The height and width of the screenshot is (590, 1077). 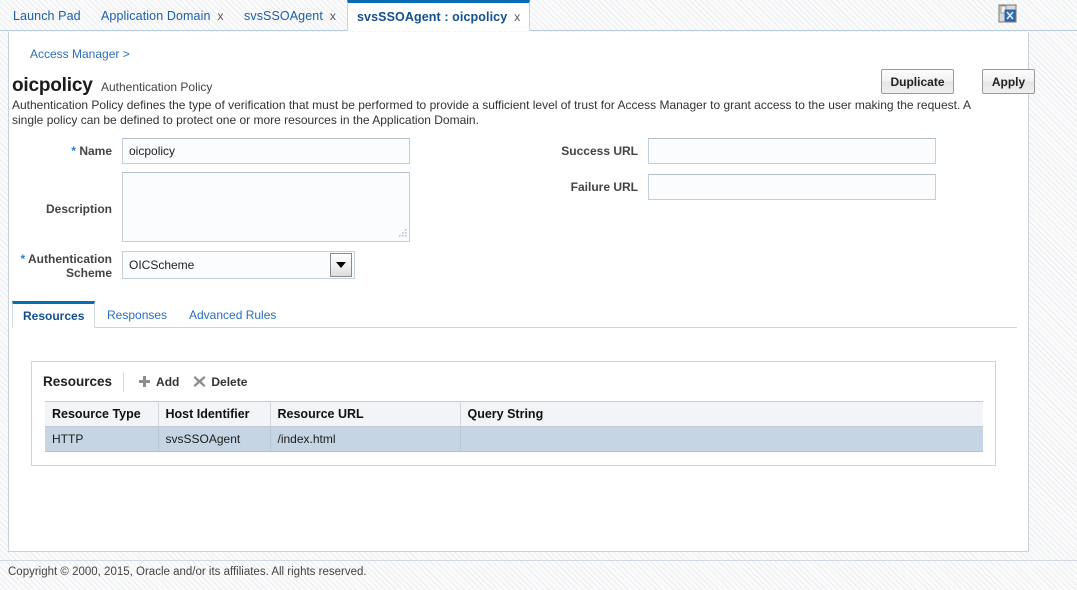 I want to click on page-title: oicpolicy, so click(x=52, y=85).